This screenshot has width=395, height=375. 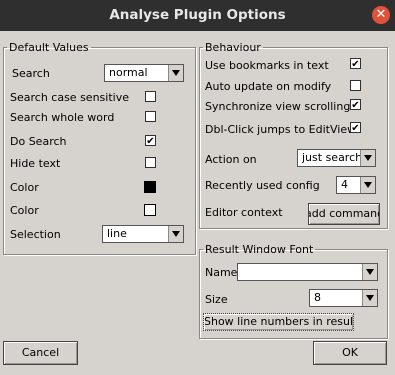 I want to click on hide-text-checkbox, so click(x=150, y=162).